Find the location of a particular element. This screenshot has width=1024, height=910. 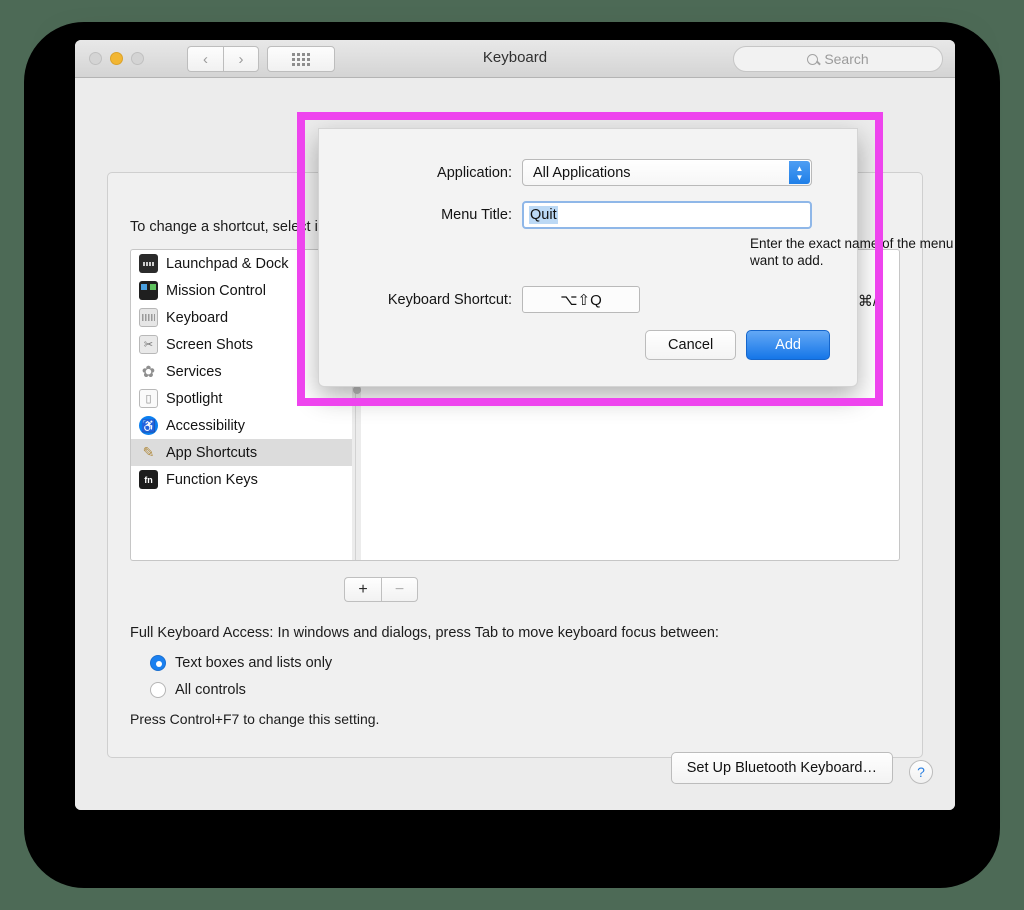

sheet-action-buttons: Cancel Add is located at coordinates (737, 345).